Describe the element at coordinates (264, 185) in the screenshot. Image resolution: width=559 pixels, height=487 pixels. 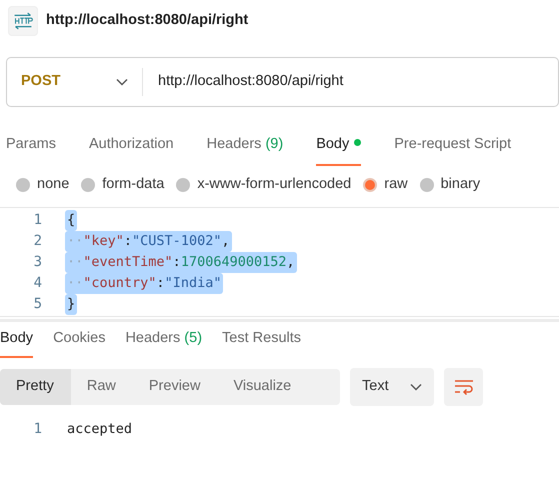
I see `body-type-radio: x-www-form-urlencoded` at that location.